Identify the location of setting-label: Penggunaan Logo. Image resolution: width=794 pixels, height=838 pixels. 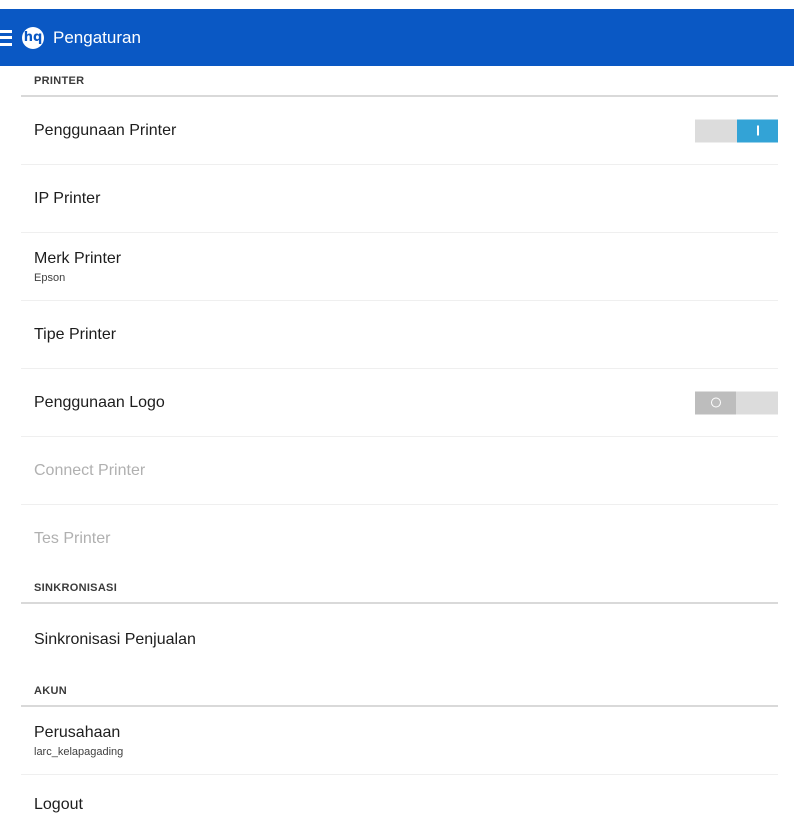
(99, 402).